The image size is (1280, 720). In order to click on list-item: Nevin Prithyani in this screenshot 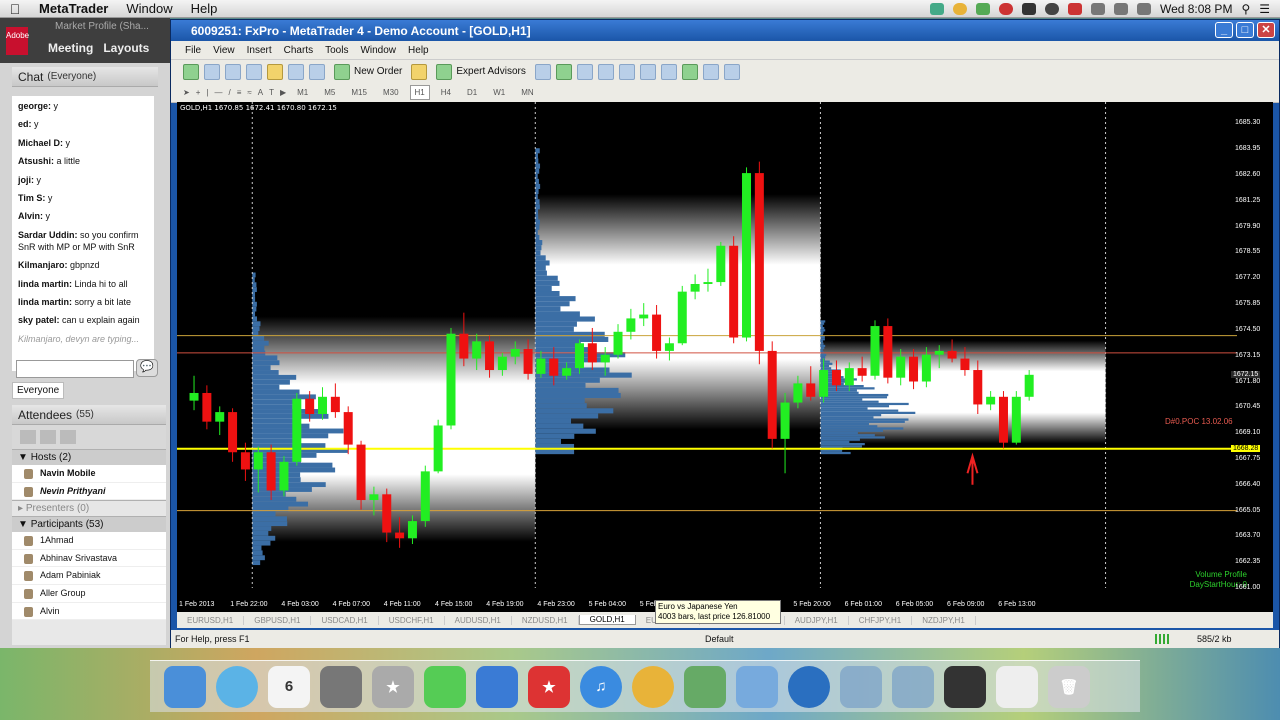, I will do `click(89, 491)`.